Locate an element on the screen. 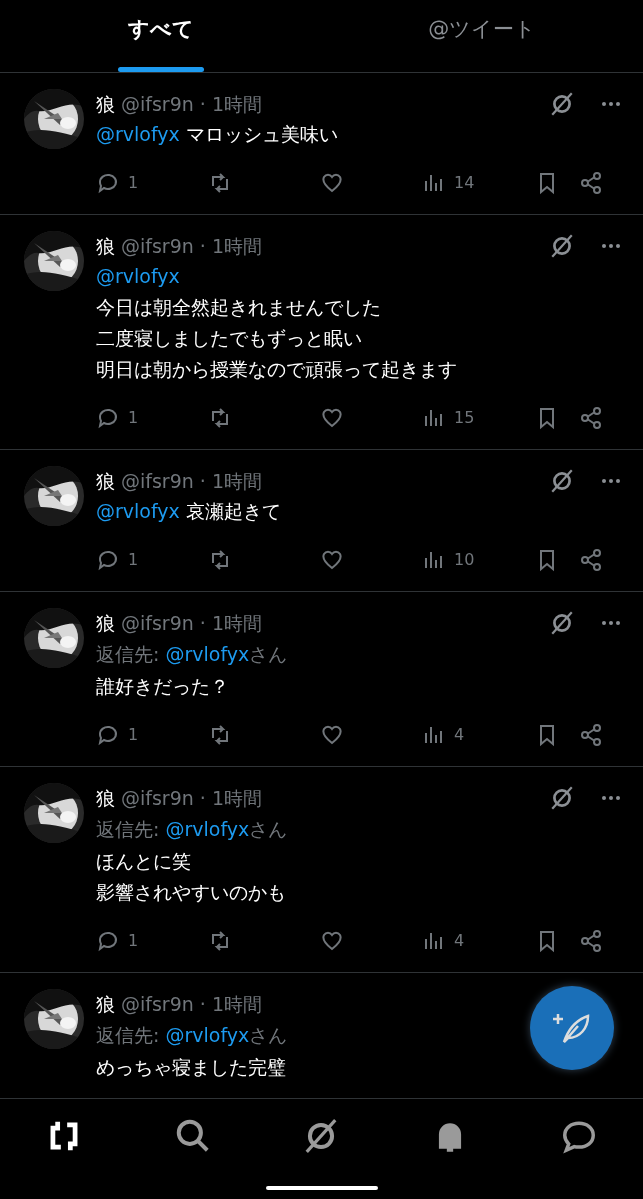 The height and width of the screenshot is (1199, 643). view-count: 10 is located at coordinates (464, 560).